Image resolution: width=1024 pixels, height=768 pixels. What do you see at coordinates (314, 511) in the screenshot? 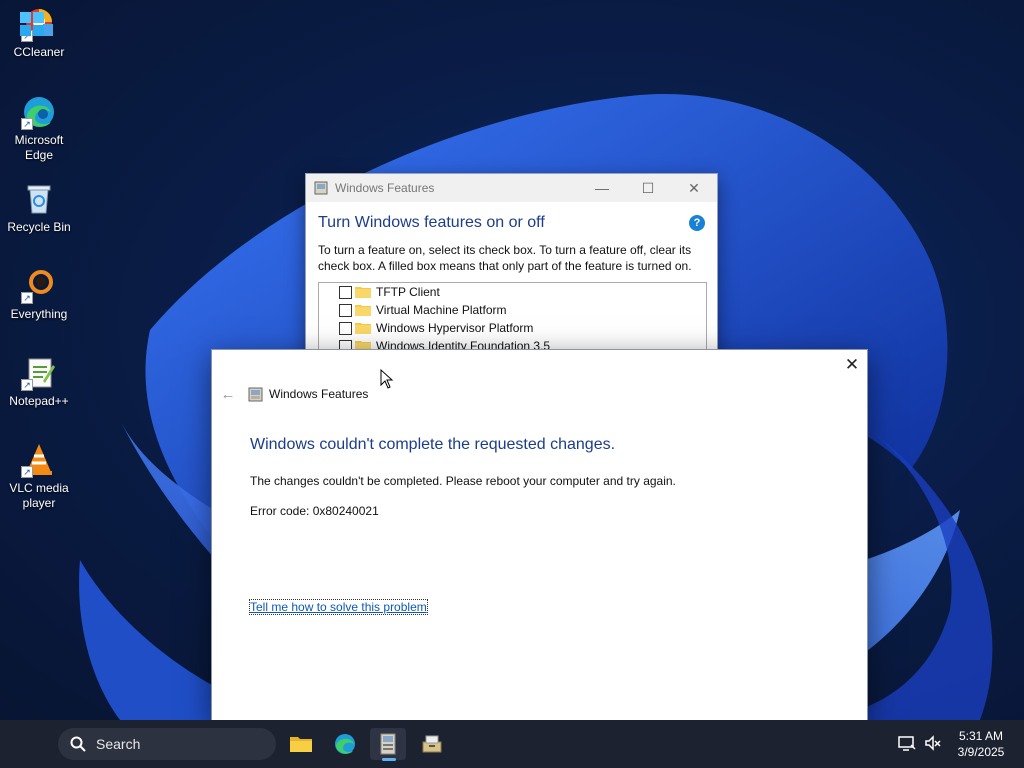
I see `error-code: Error code: 0x80240021` at bounding box center [314, 511].